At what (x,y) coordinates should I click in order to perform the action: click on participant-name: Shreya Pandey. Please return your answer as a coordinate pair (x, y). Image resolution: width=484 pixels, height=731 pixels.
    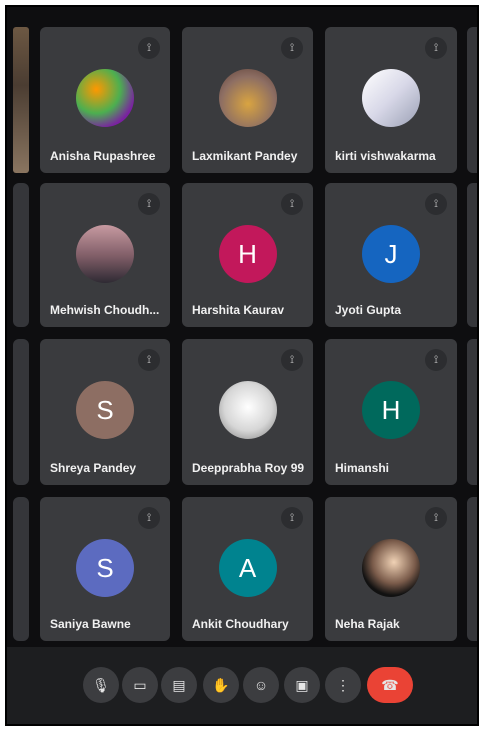
    Looking at the image, I should click on (93, 468).